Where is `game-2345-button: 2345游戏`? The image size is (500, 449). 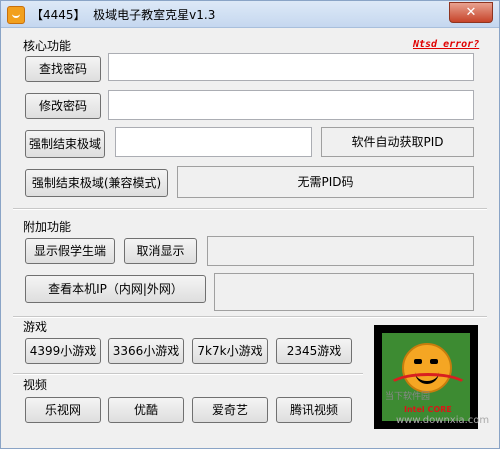 game-2345-button: 2345游戏 is located at coordinates (314, 351).